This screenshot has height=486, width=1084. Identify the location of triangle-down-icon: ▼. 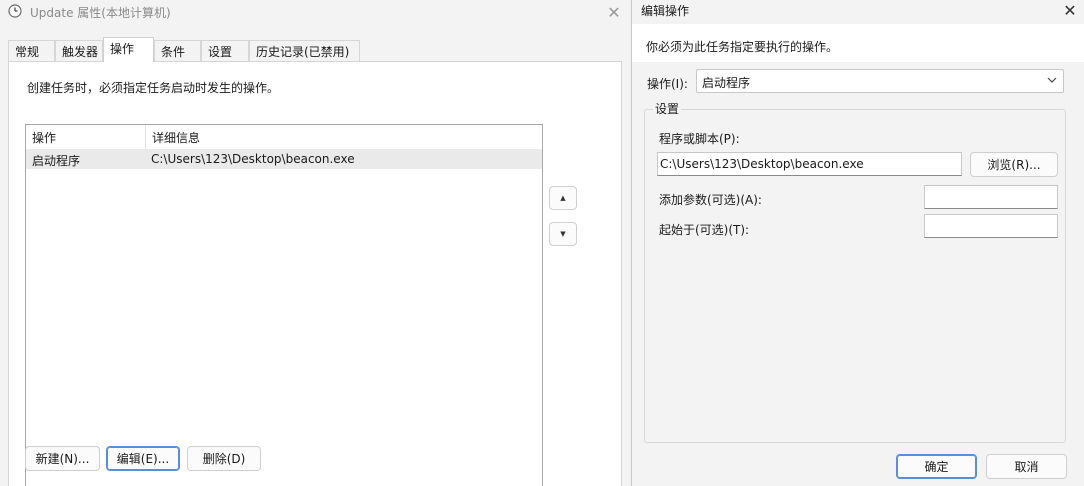
(563, 234).